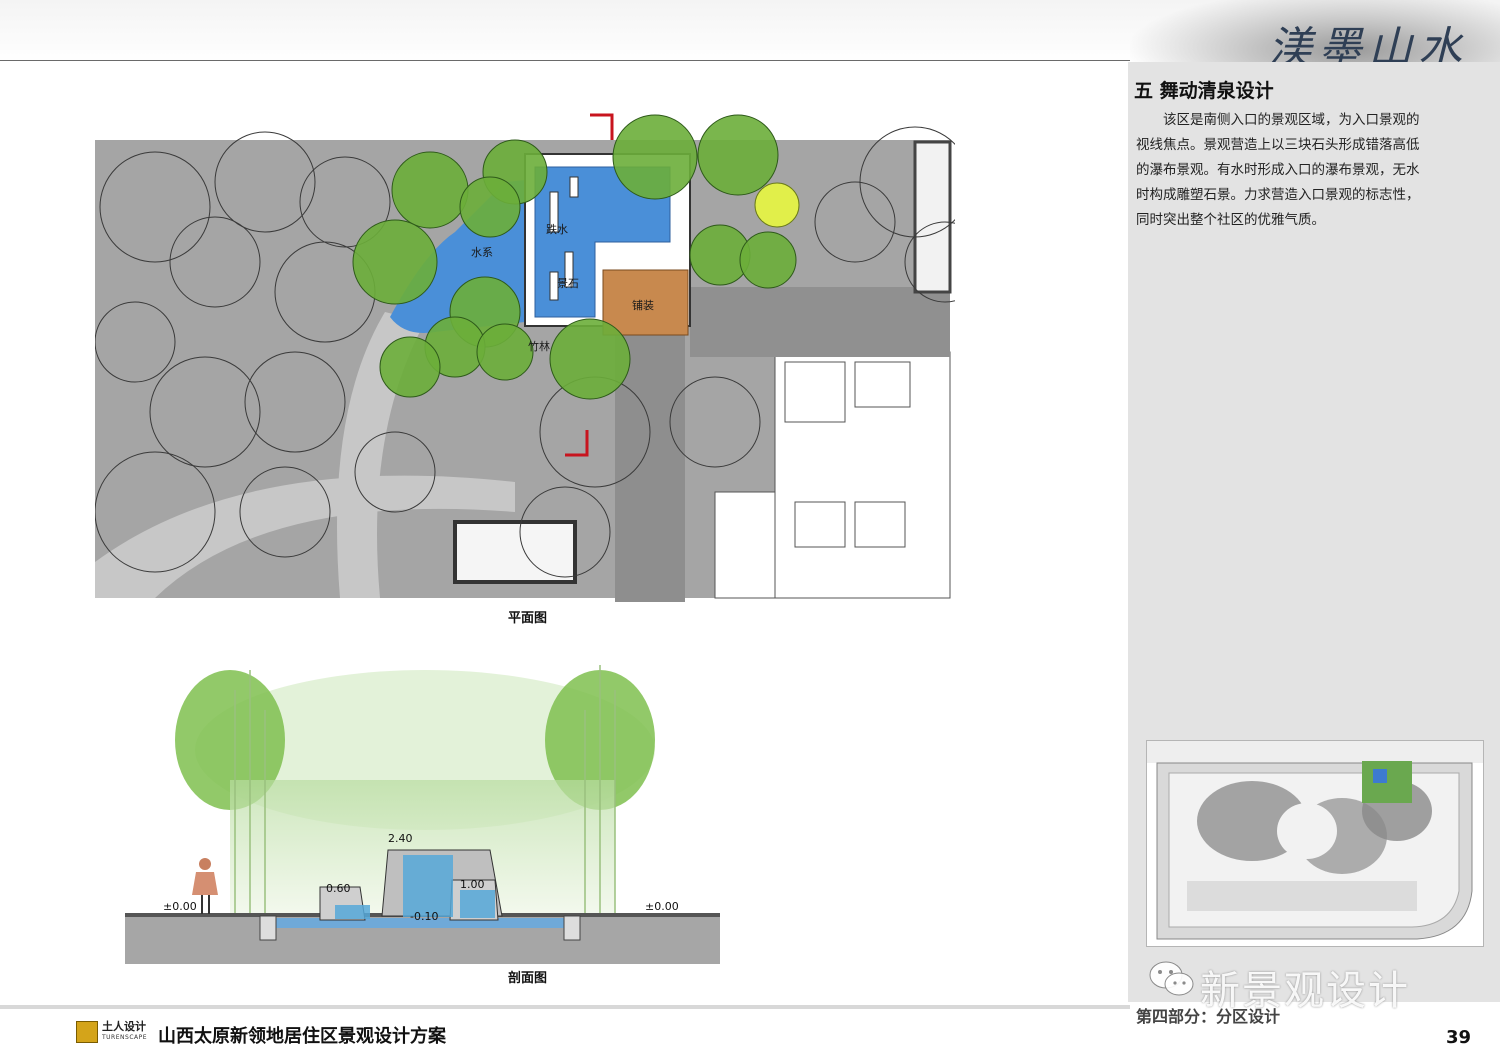 The image size is (1500, 1061). Describe the element at coordinates (539, 346) in the screenshot. I see `label-bamboo: 竹林` at that location.